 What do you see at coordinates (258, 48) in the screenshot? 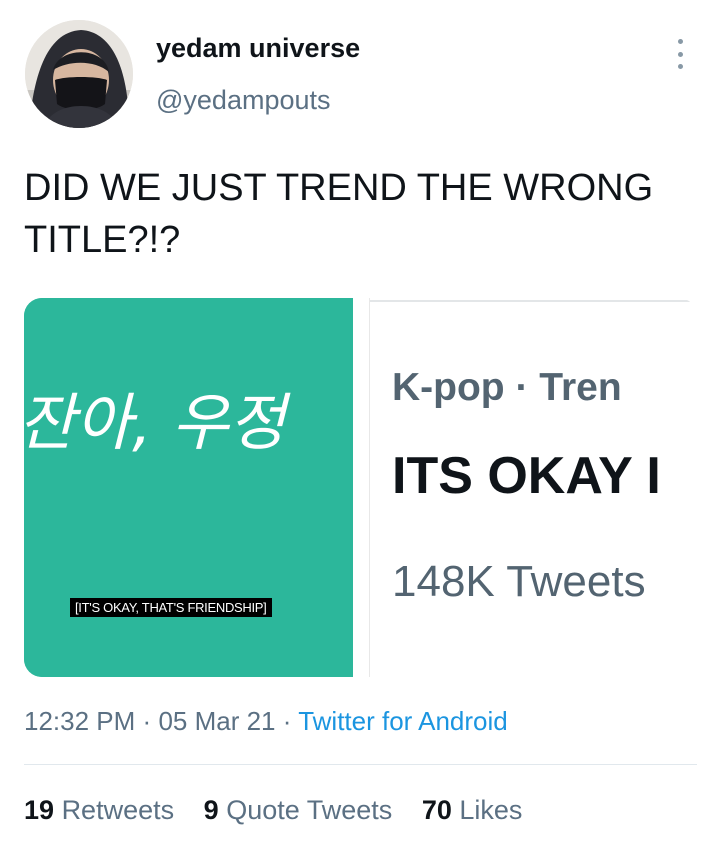
I see `display-name: yedam universe` at bounding box center [258, 48].